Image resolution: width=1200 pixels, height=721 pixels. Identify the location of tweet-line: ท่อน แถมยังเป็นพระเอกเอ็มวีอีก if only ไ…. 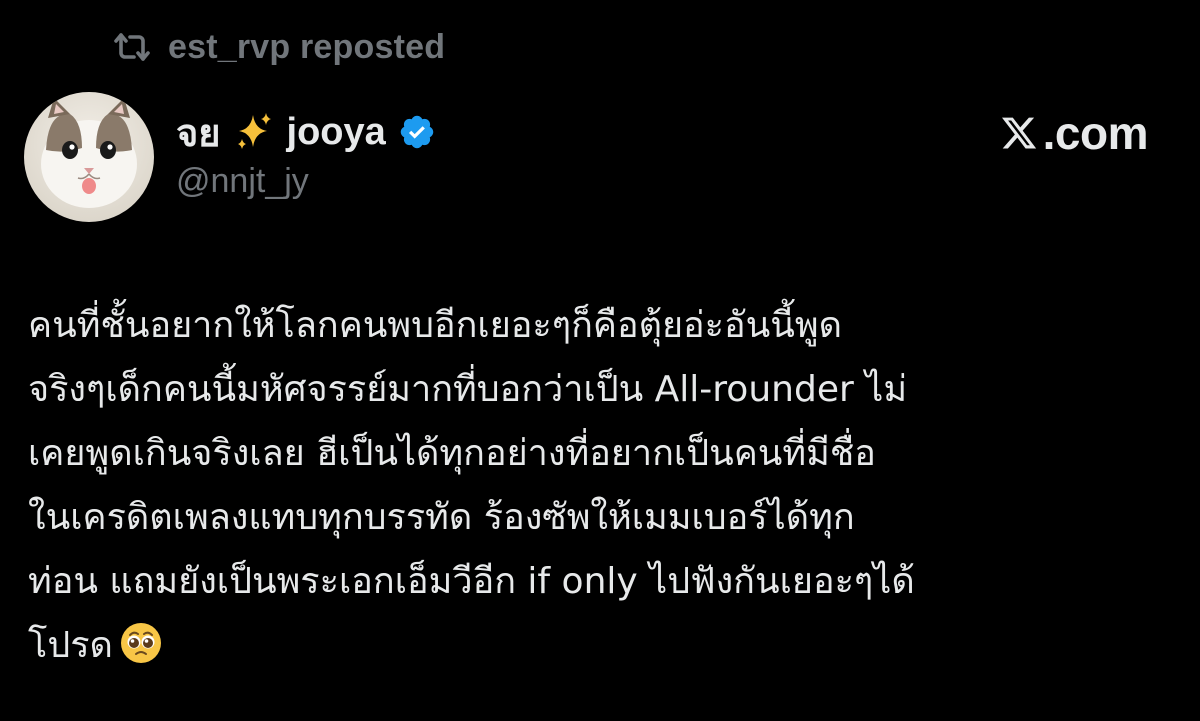
(471, 581).